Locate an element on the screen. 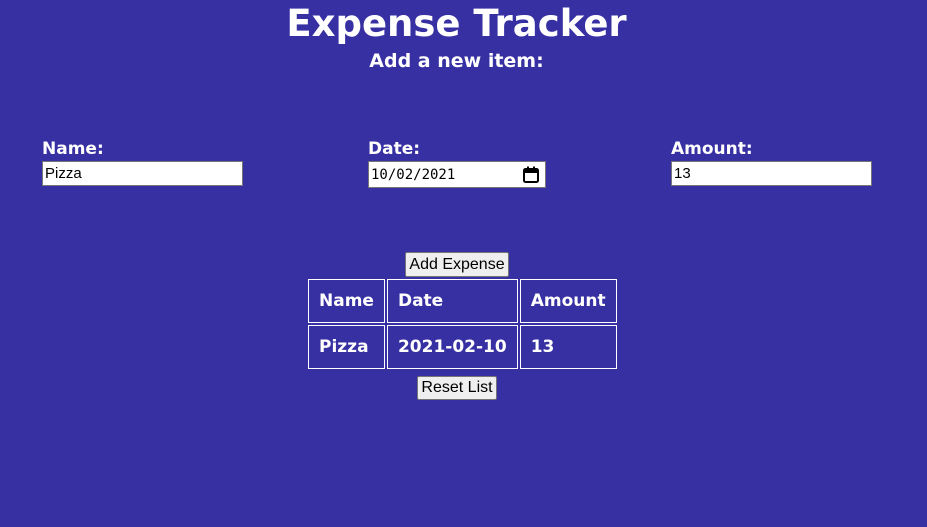 The image size is (927, 527). name-input is located at coordinates (142, 173).